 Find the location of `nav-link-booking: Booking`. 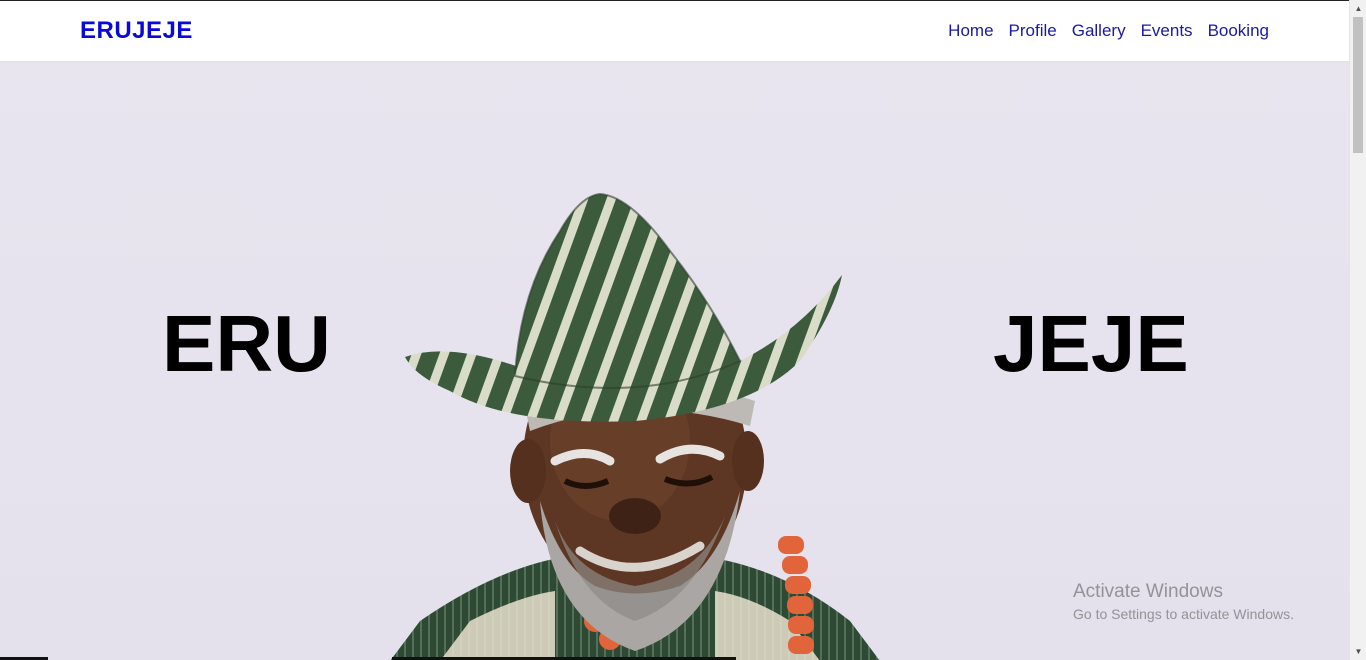

nav-link-booking: Booking is located at coordinates (1238, 31).